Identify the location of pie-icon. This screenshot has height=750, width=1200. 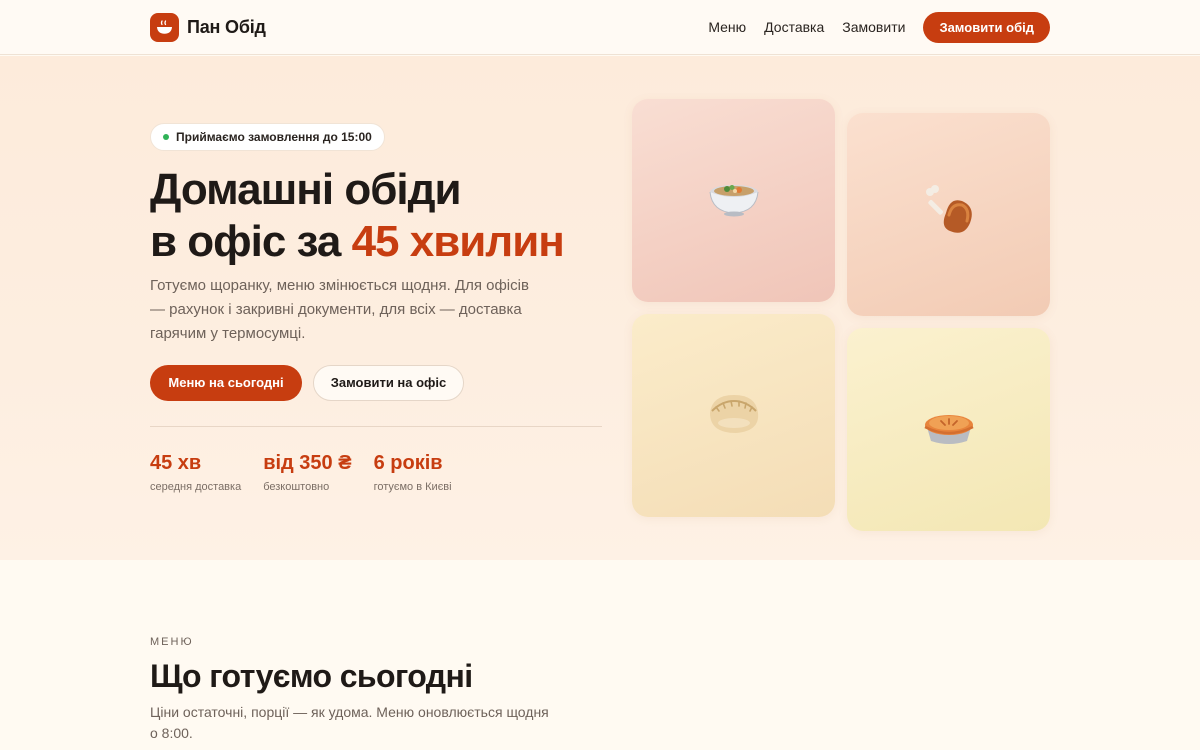
(949, 429).